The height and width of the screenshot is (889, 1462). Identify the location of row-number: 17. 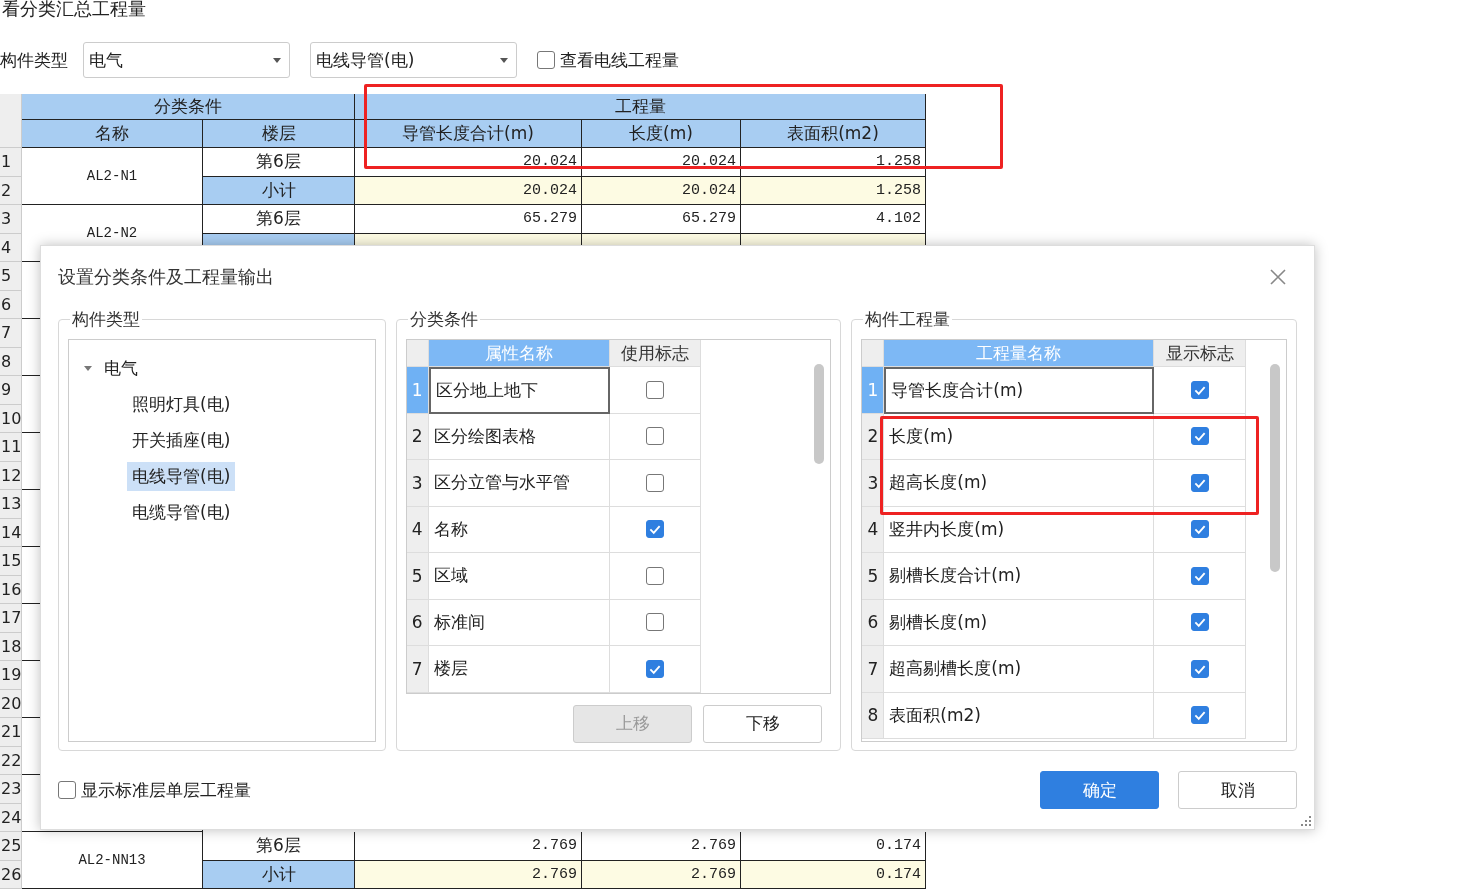
(11, 618).